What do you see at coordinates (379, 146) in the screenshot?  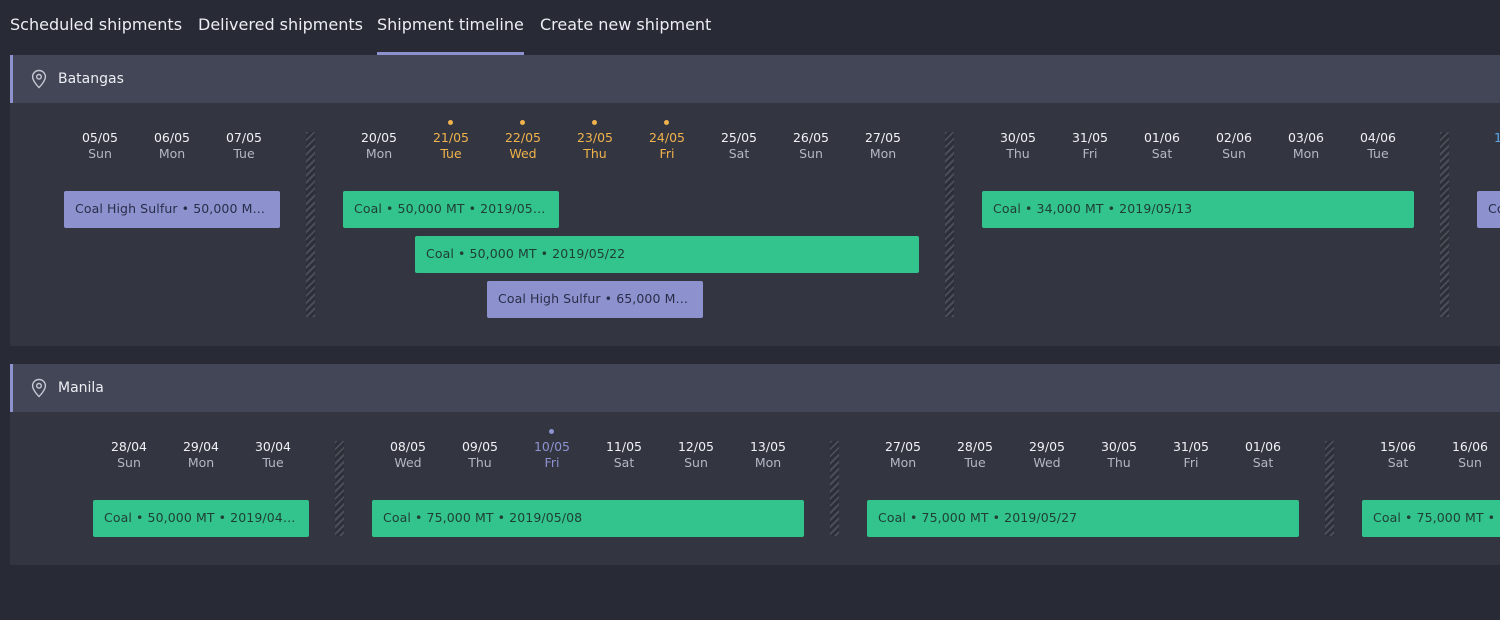 I see `day-column: 20/05 Mon` at bounding box center [379, 146].